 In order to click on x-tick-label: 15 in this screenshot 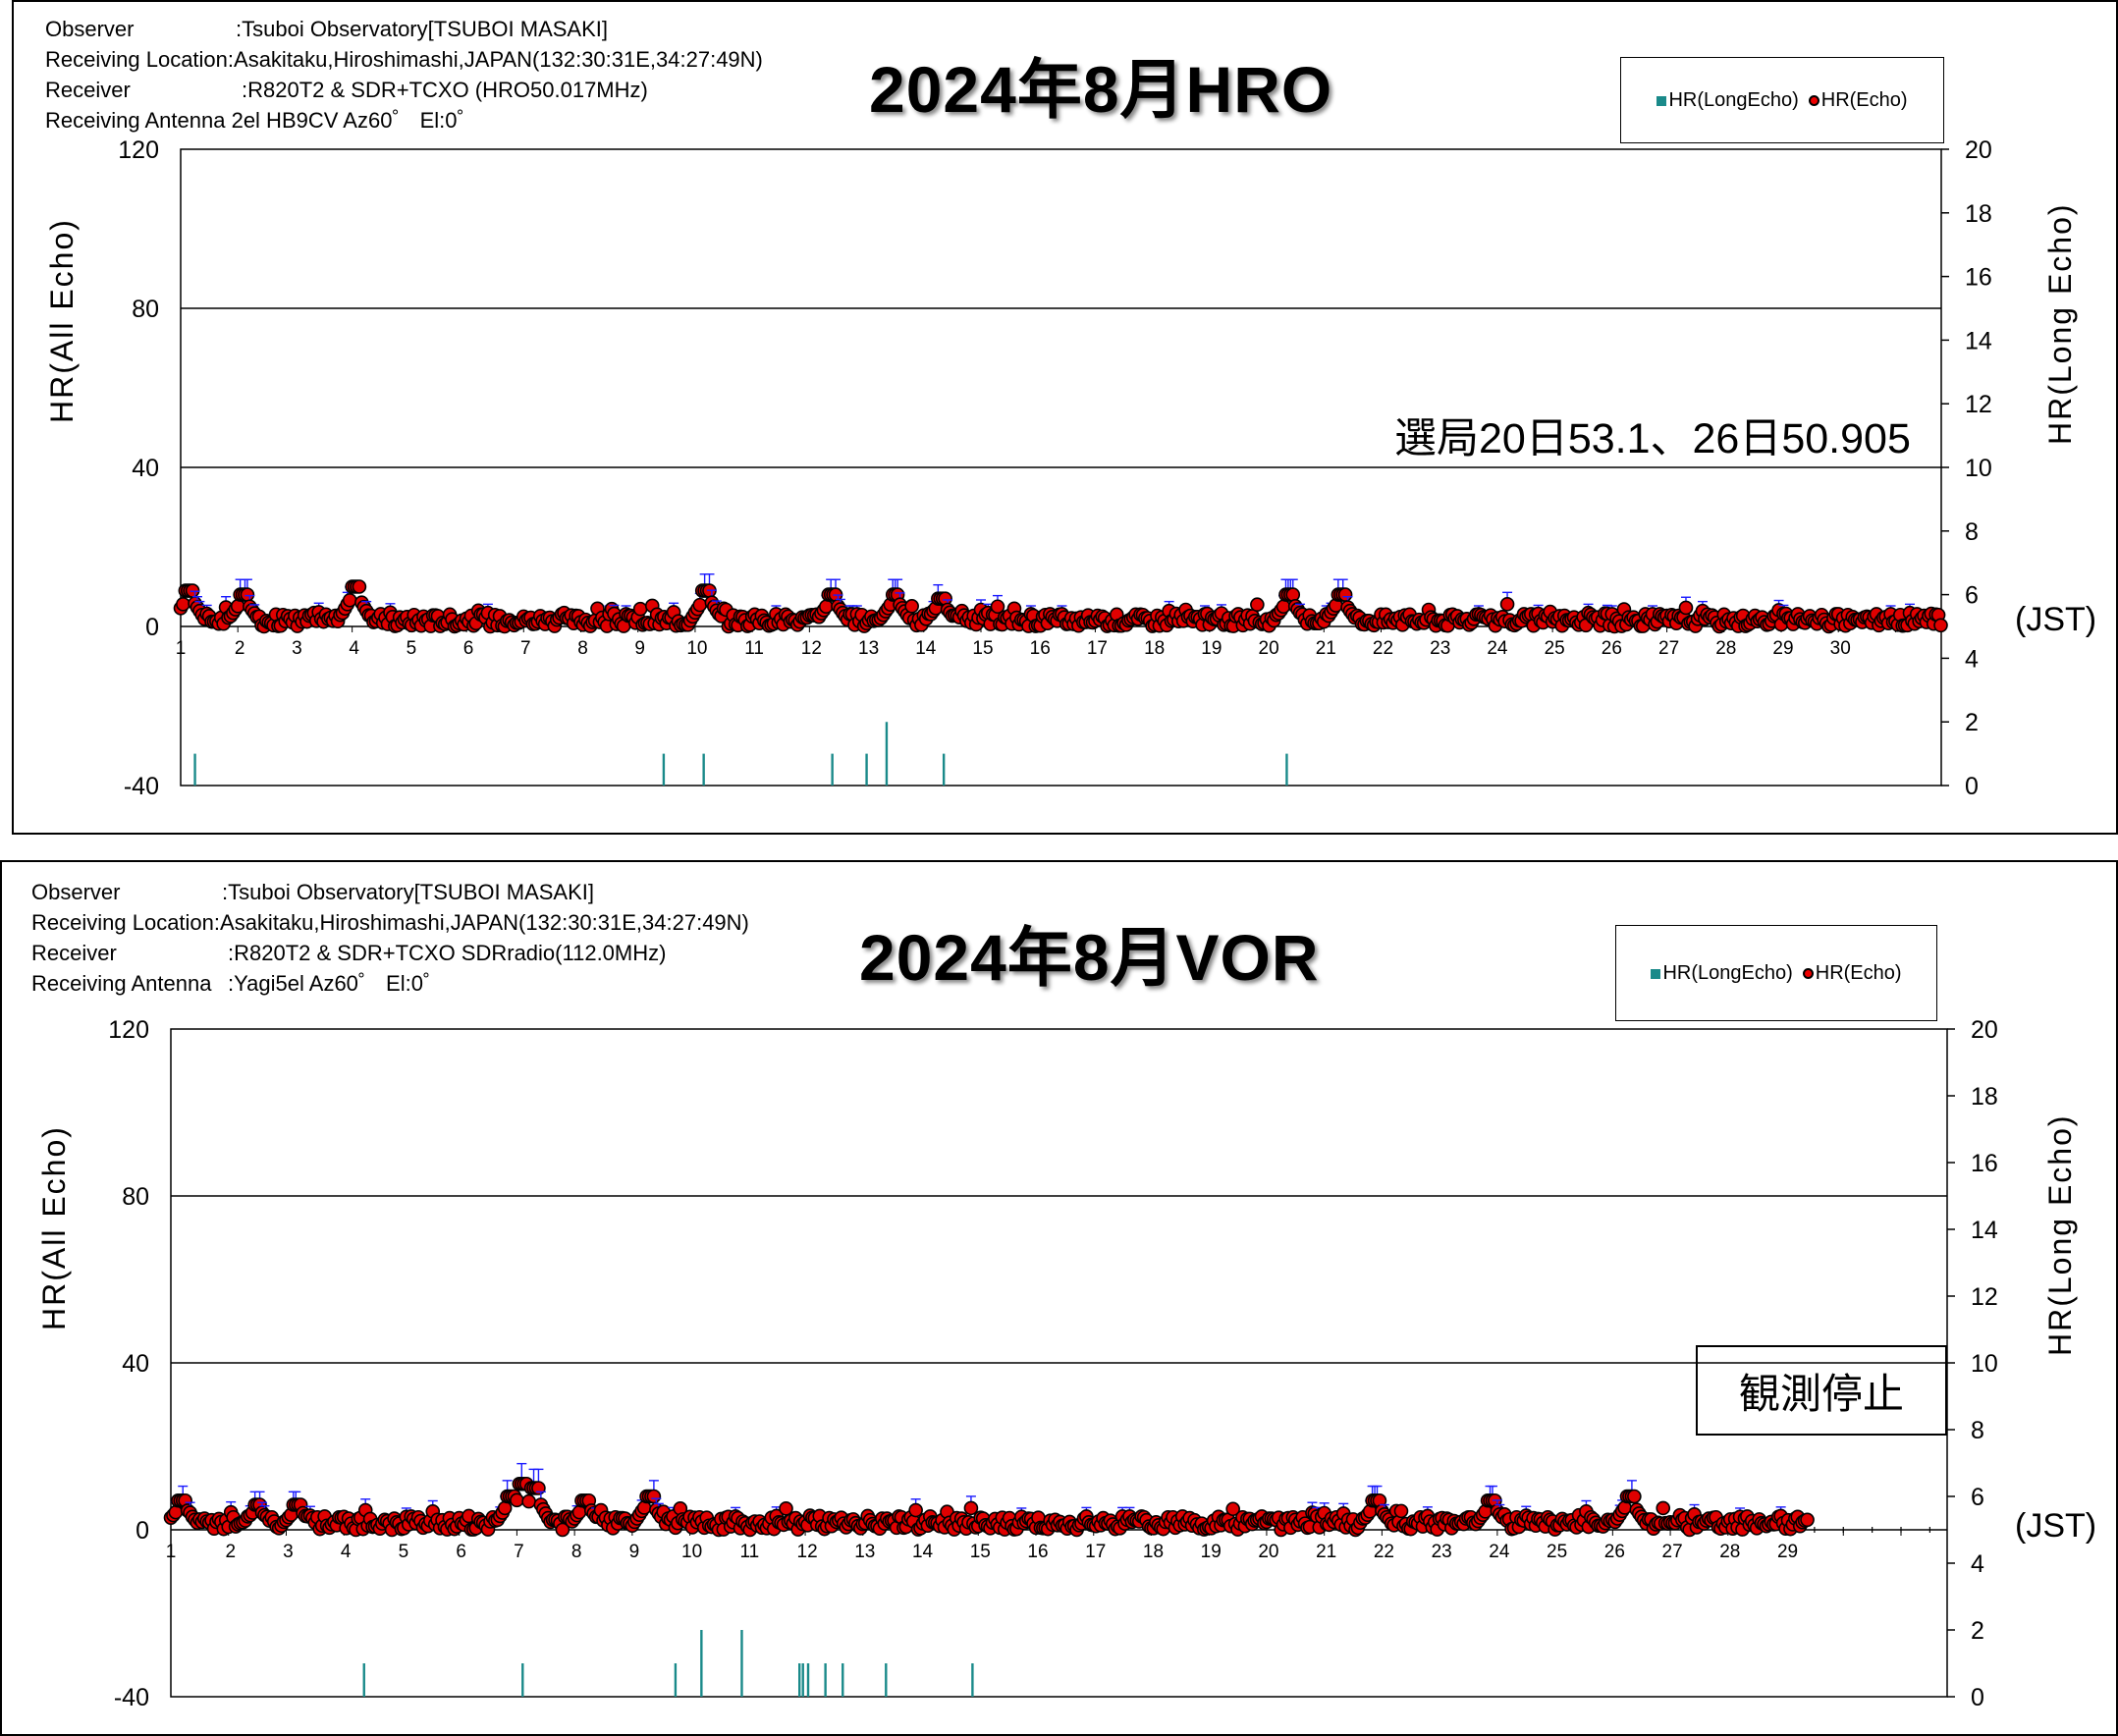, I will do `click(980, 1552)`.